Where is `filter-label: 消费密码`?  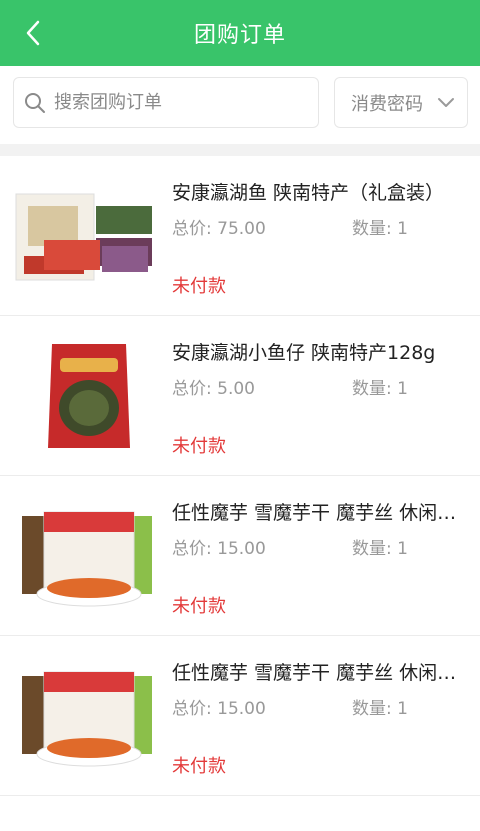
filter-label: 消费密码 is located at coordinates (387, 104).